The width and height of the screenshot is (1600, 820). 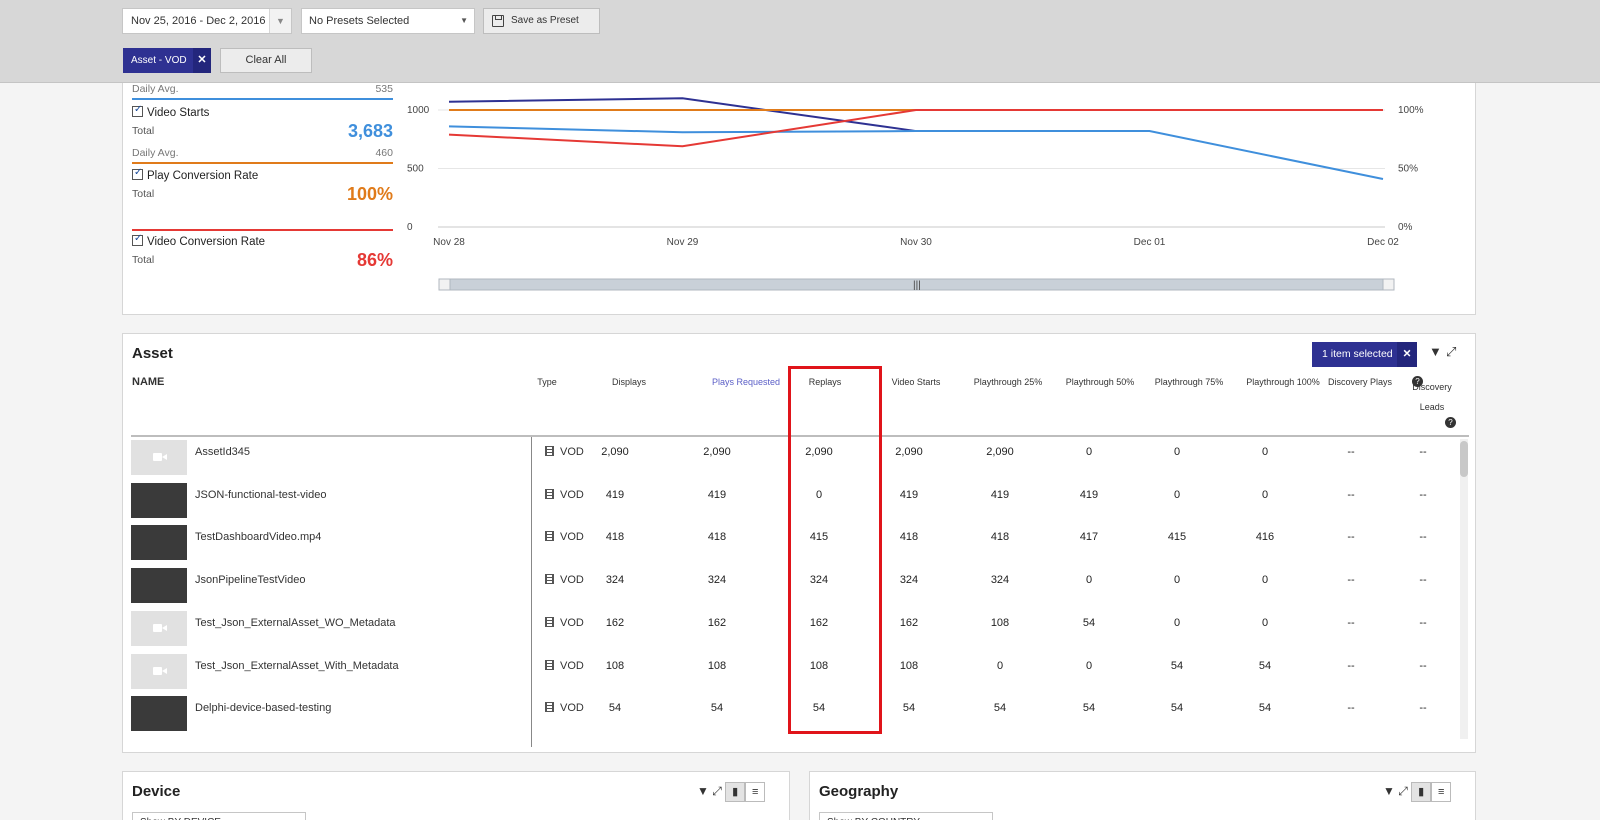 I want to click on column-header: Discovery Plays, so click(x=1360, y=382).